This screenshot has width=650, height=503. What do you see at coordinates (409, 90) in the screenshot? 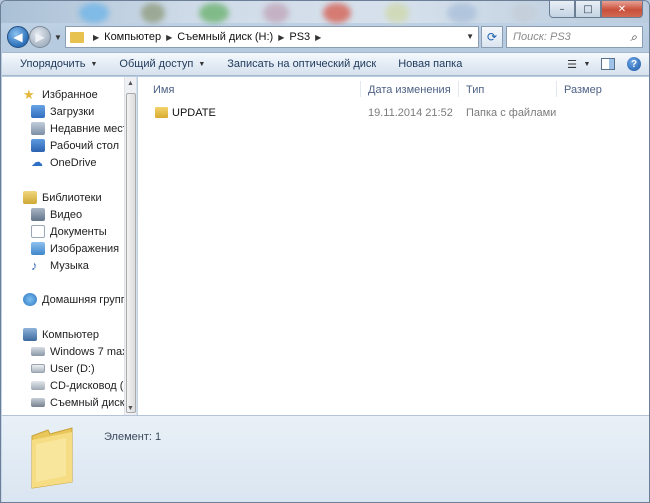
I see `column-header-date: Дата изменения` at bounding box center [409, 90].